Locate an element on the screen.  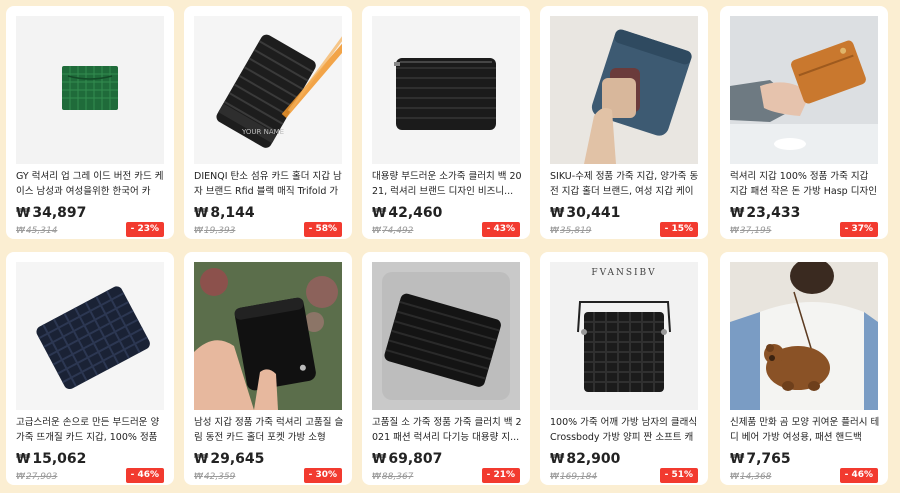
product-price: ₩69,807 is located at coordinates (407, 459).